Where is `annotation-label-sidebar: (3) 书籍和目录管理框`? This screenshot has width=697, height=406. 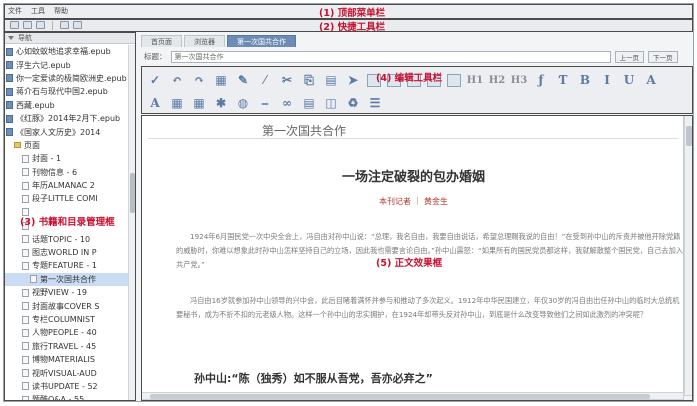
annotation-label-sidebar: (3) 书籍和目录管理框 is located at coordinates (67, 222).